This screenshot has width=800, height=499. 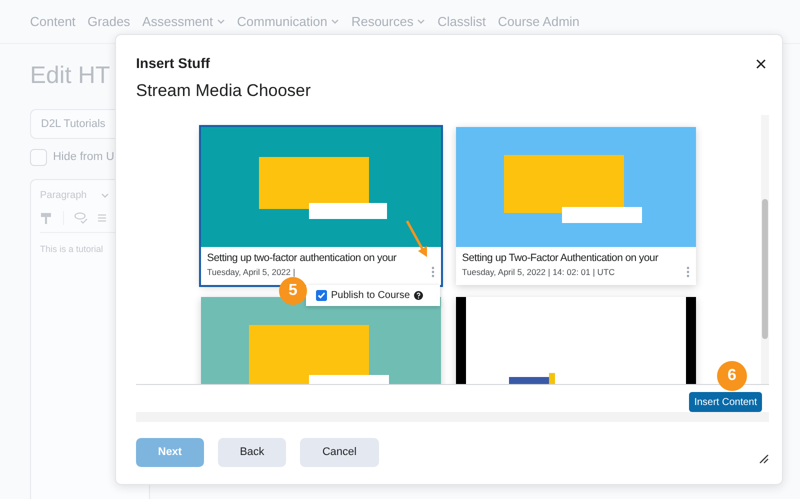 What do you see at coordinates (452, 417) in the screenshot?
I see `horizontal-scrollbar` at bounding box center [452, 417].